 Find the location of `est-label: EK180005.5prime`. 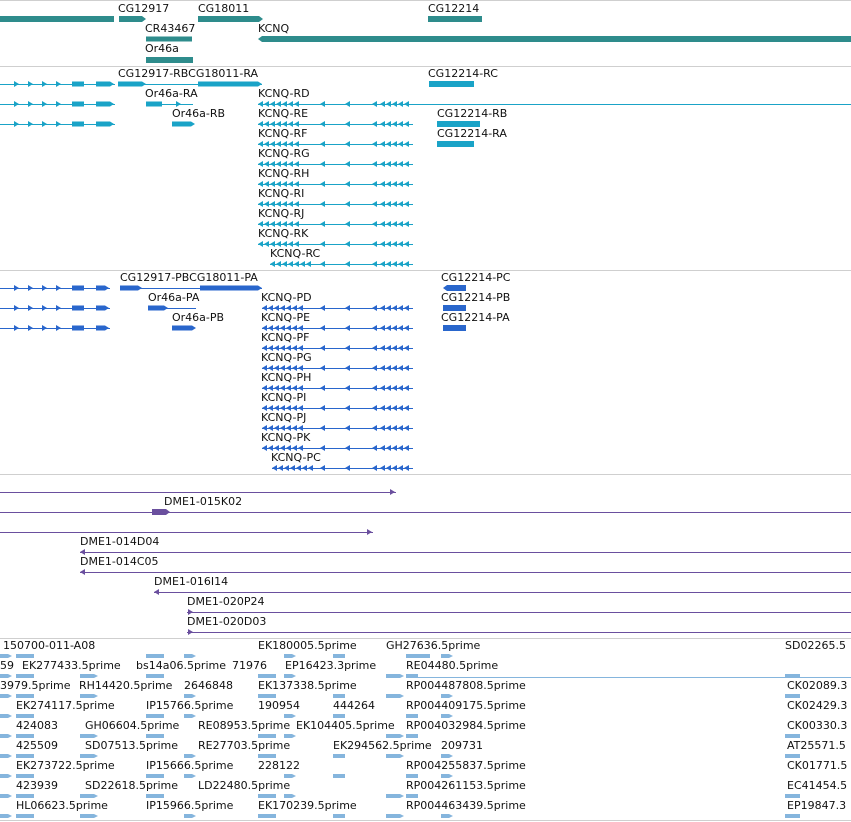

est-label: EK180005.5prime is located at coordinates (307, 646).